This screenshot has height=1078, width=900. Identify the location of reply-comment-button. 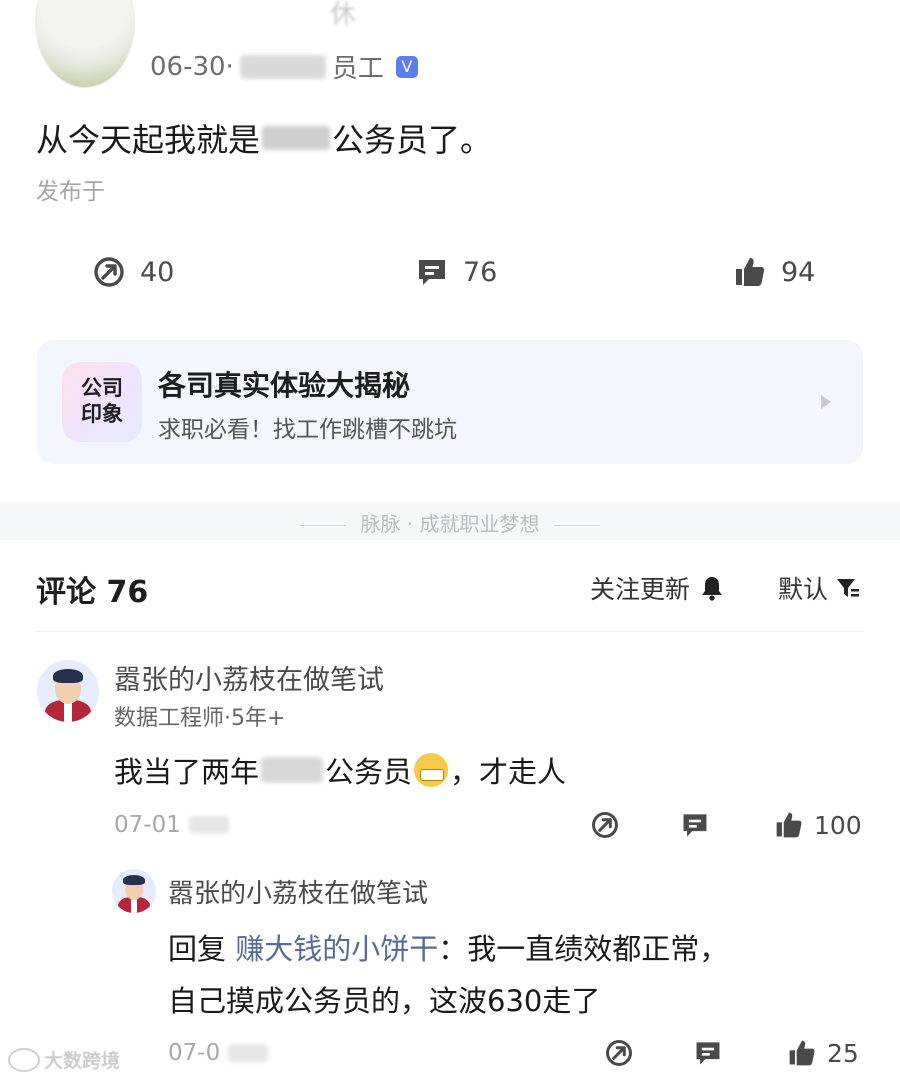
(708, 1053).